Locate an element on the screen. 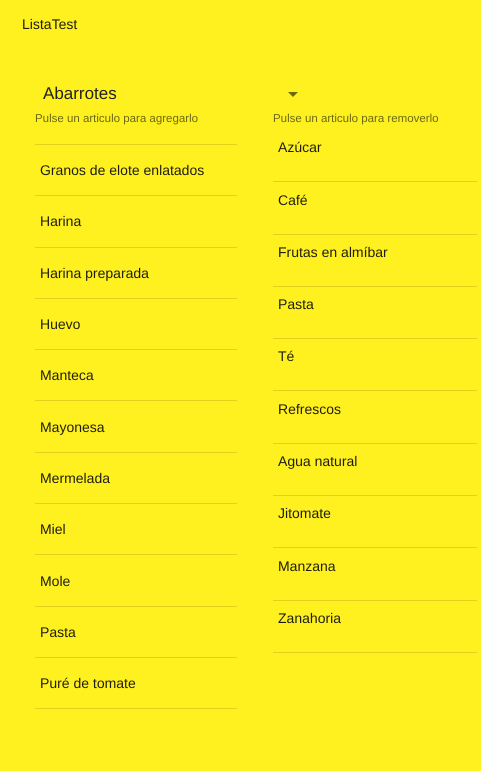 This screenshot has width=481, height=771. list-item: Azúcar is located at coordinates (375, 156).